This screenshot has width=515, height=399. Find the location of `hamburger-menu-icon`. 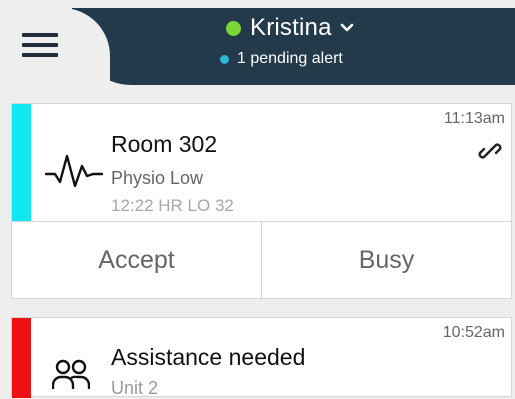

hamburger-menu-icon is located at coordinates (40, 47).